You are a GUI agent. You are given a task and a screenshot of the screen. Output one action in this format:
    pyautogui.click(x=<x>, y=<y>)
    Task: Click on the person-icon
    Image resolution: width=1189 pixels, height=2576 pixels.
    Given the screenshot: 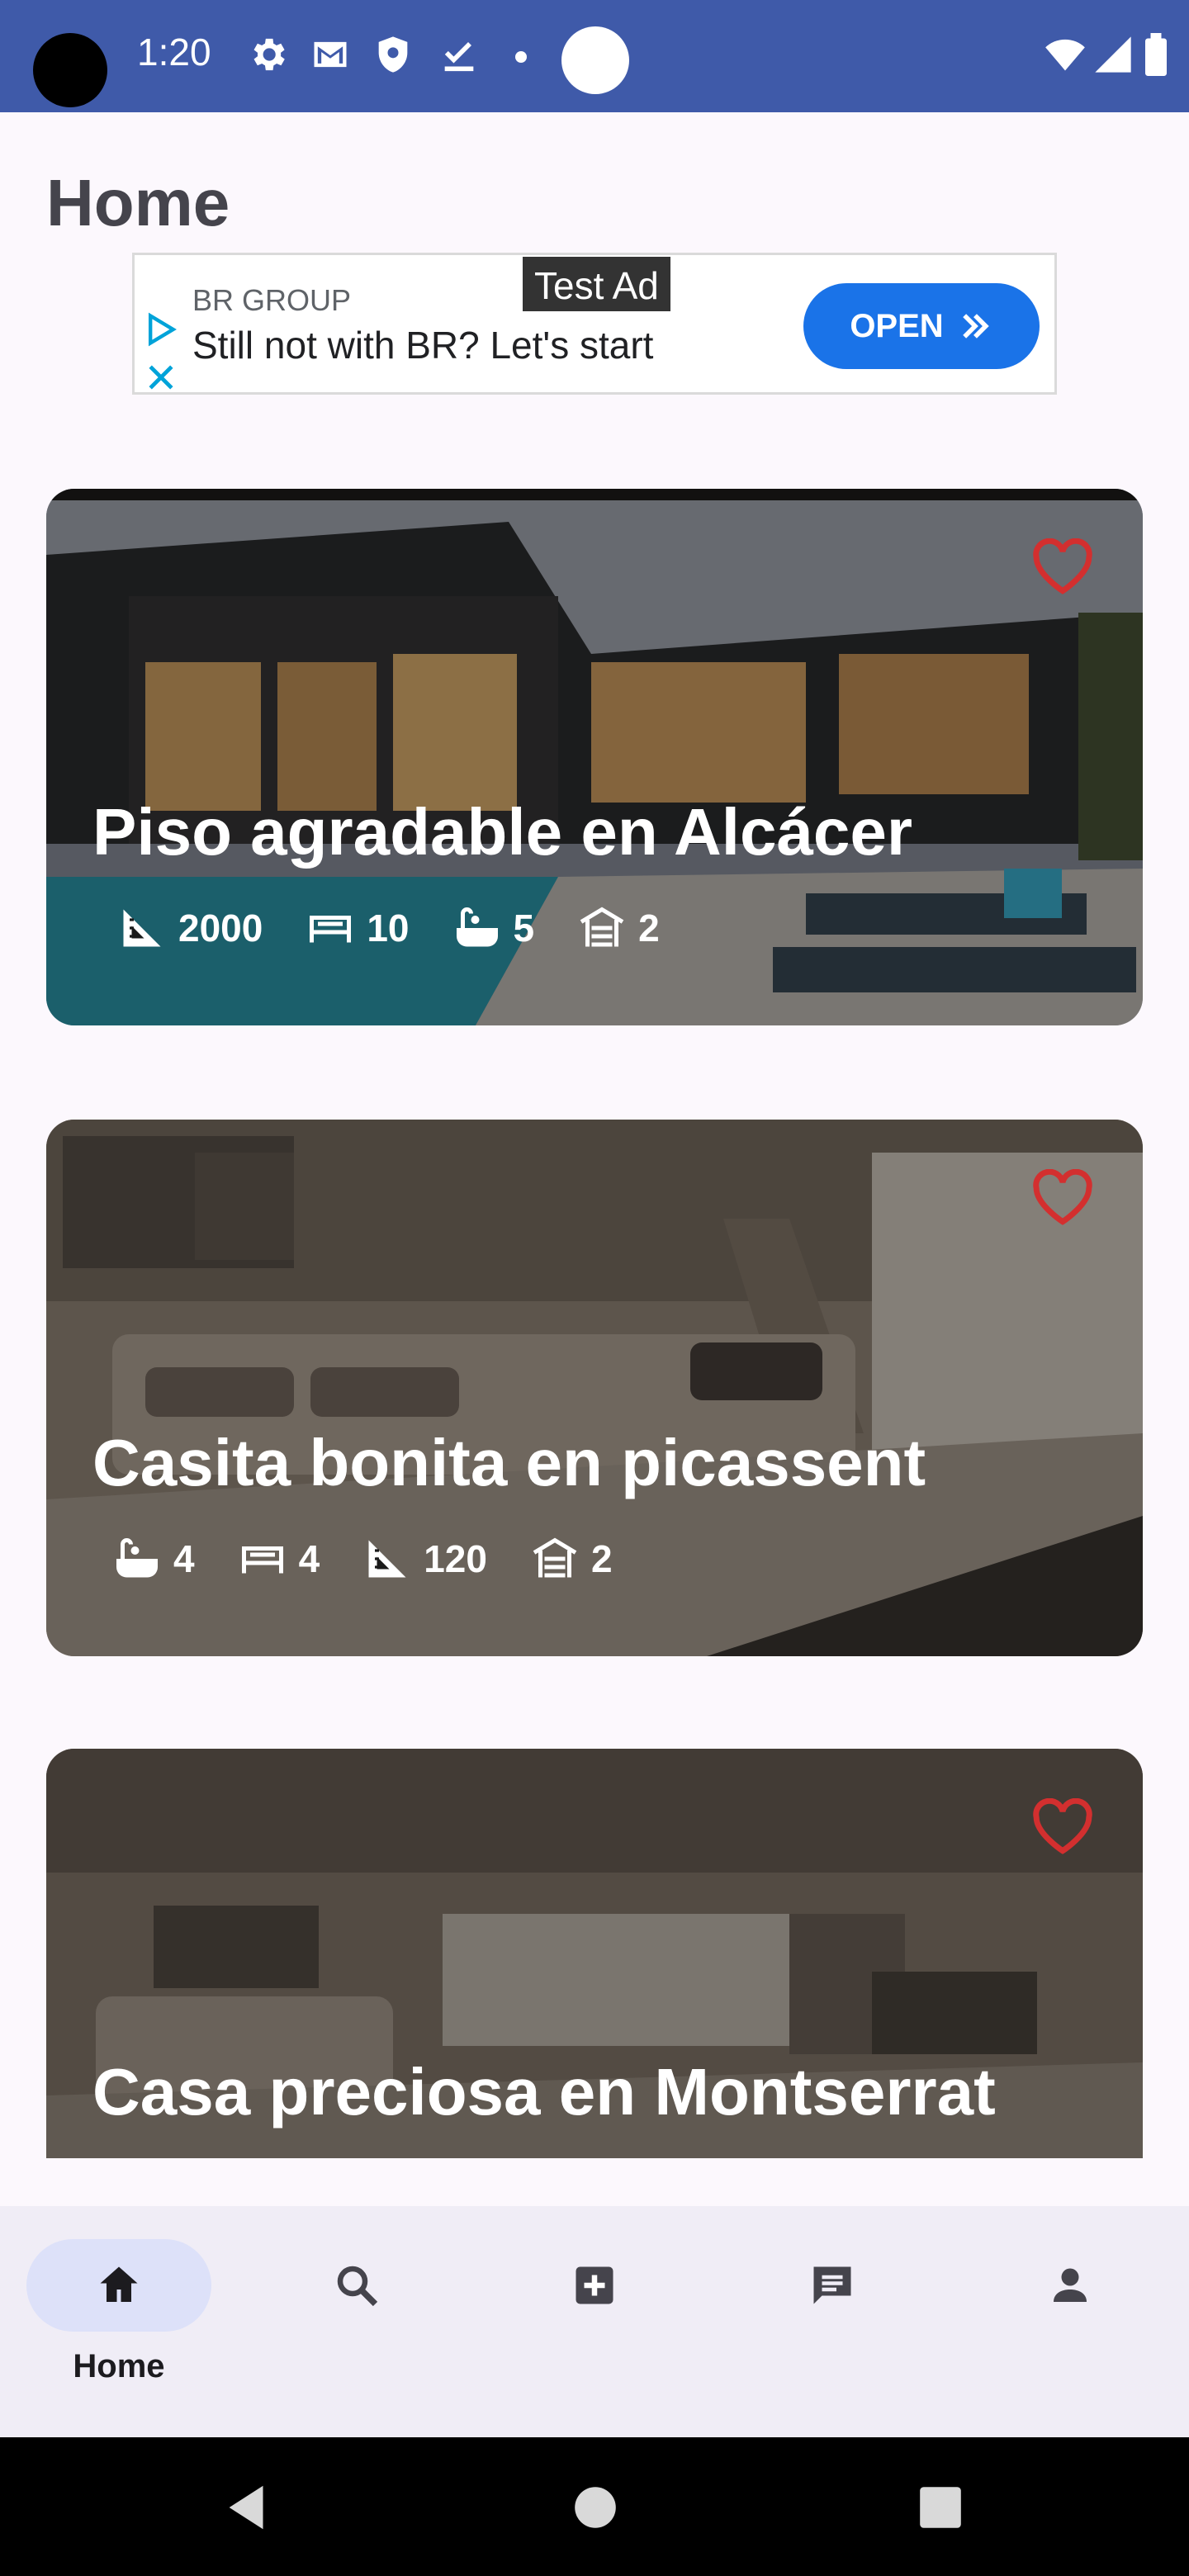 What is the action you would take?
    pyautogui.click(x=1070, y=2285)
    